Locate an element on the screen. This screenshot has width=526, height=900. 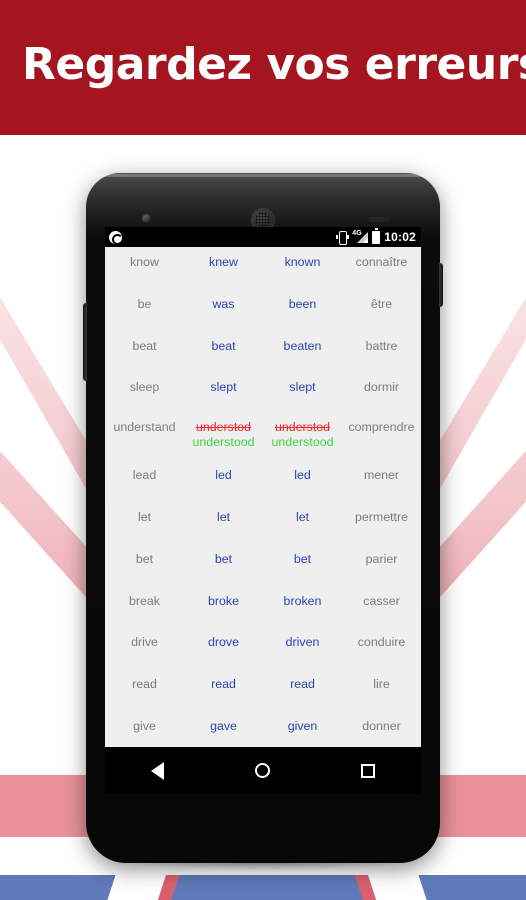
verb-translation-cell: mener is located at coordinates (381, 475).